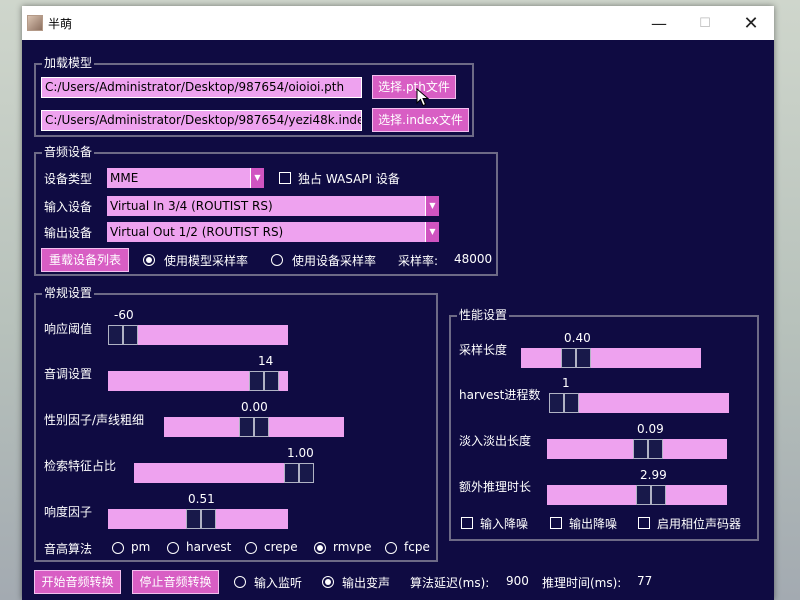 The height and width of the screenshot is (600, 800). I want to click on f0-harvest-label: harvest, so click(209, 547).